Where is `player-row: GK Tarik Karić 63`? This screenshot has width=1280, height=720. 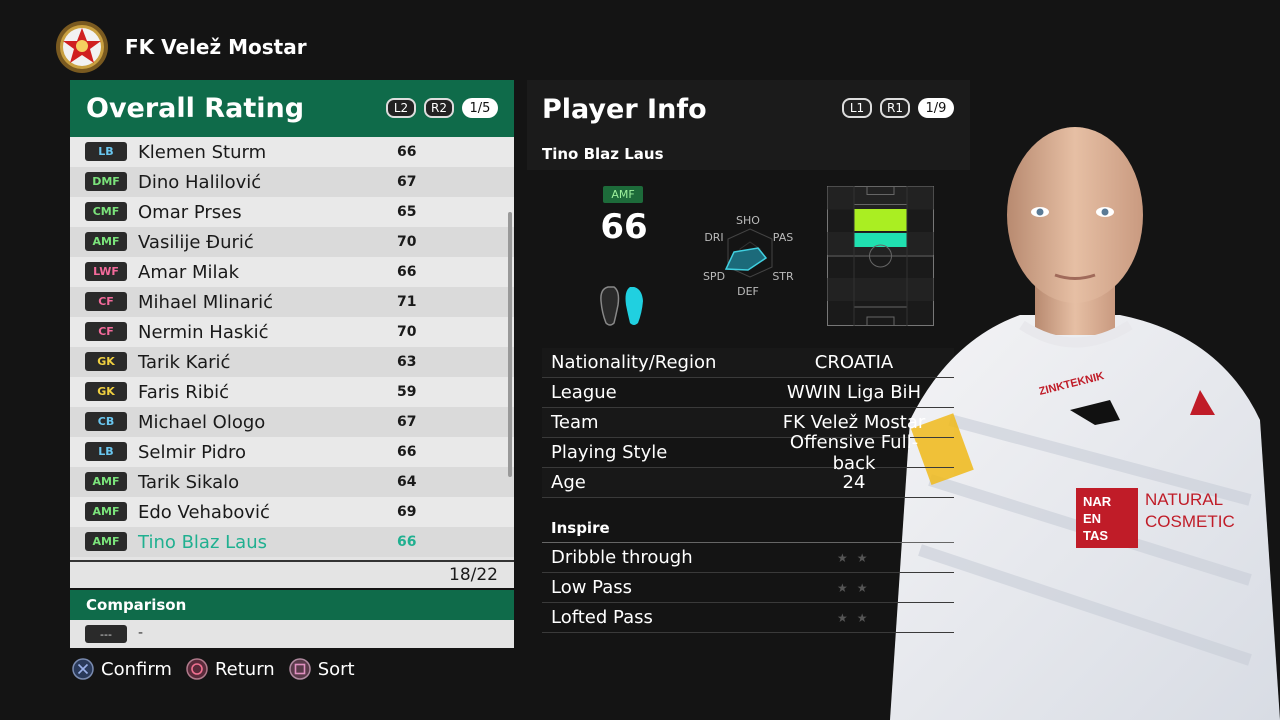 player-row: GK Tarik Karić 63 is located at coordinates (292, 362).